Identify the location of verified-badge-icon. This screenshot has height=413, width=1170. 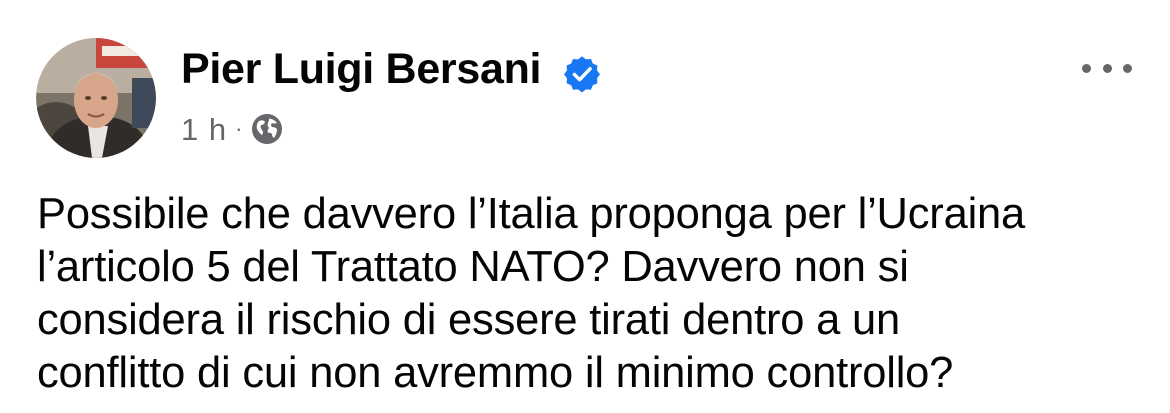
(582, 74).